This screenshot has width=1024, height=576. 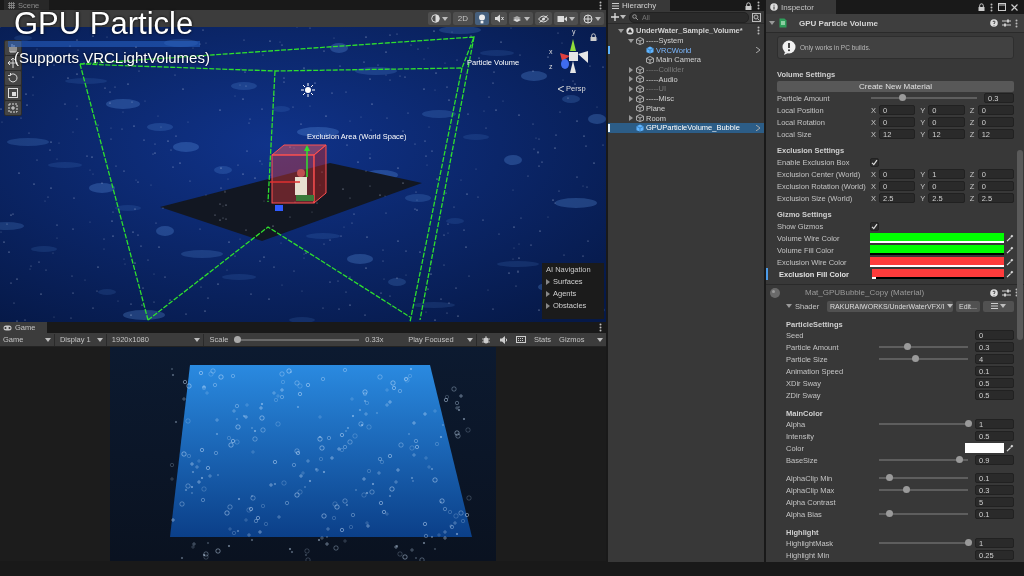 I want to click on add-button, so click(x=618, y=17).